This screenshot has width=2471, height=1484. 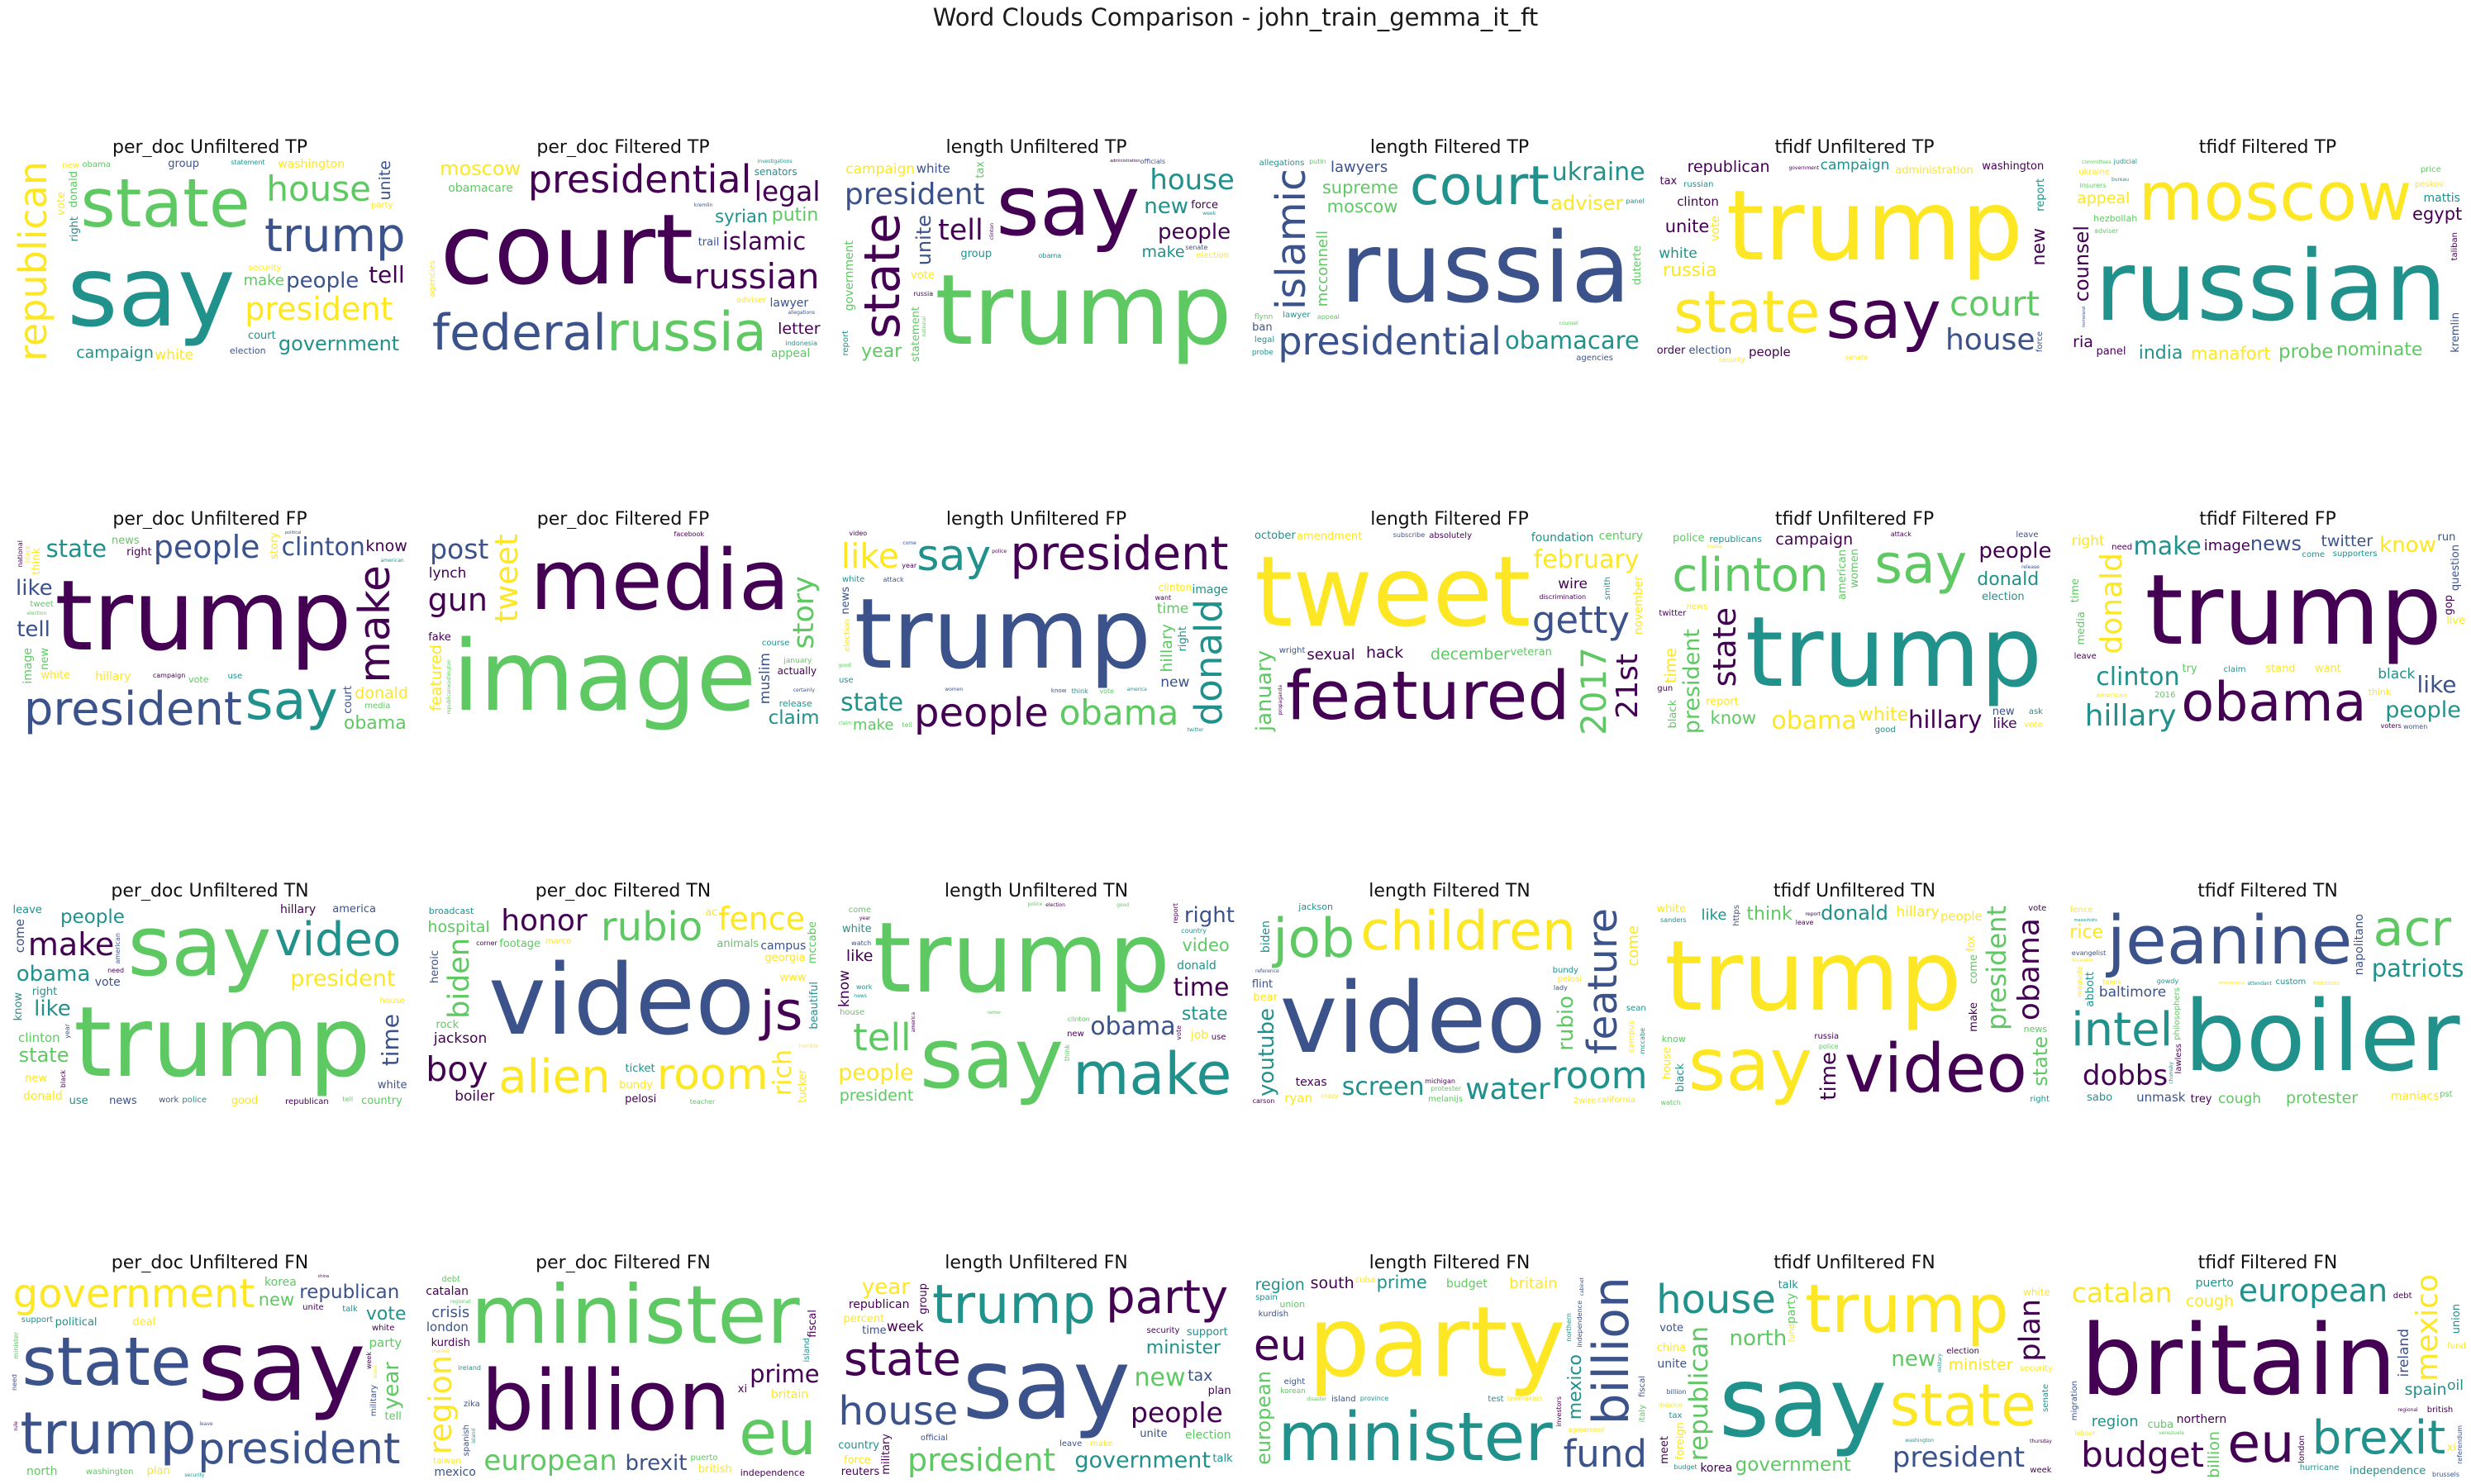 What do you see at coordinates (374, 1400) in the screenshot?
I see `cloud-word: military` at bounding box center [374, 1400].